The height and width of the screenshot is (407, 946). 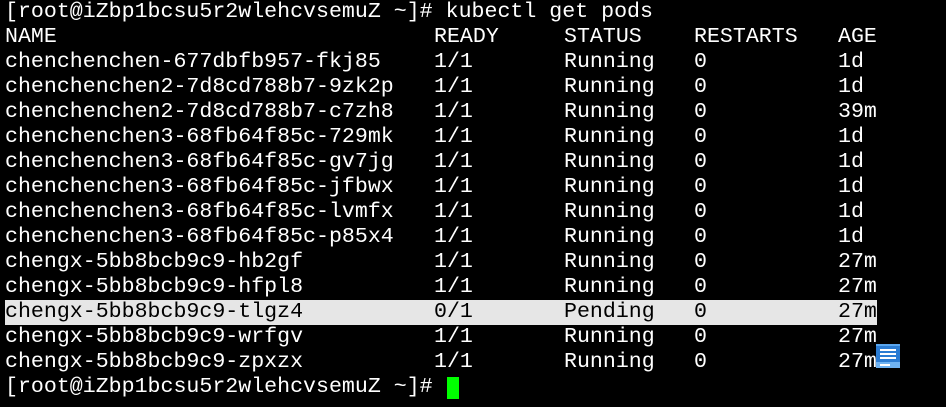 I want to click on header-age: AGE, so click(x=857, y=37).